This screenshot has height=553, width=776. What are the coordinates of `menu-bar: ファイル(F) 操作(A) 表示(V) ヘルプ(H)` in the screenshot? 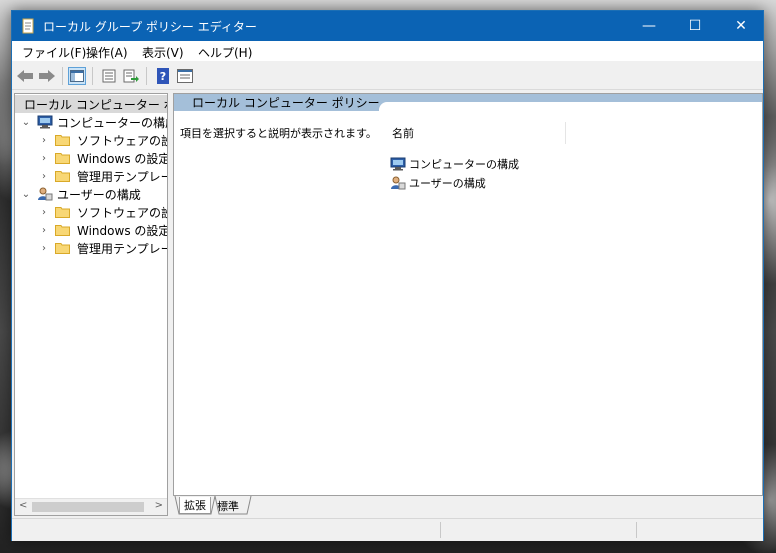 It's located at (387, 51).